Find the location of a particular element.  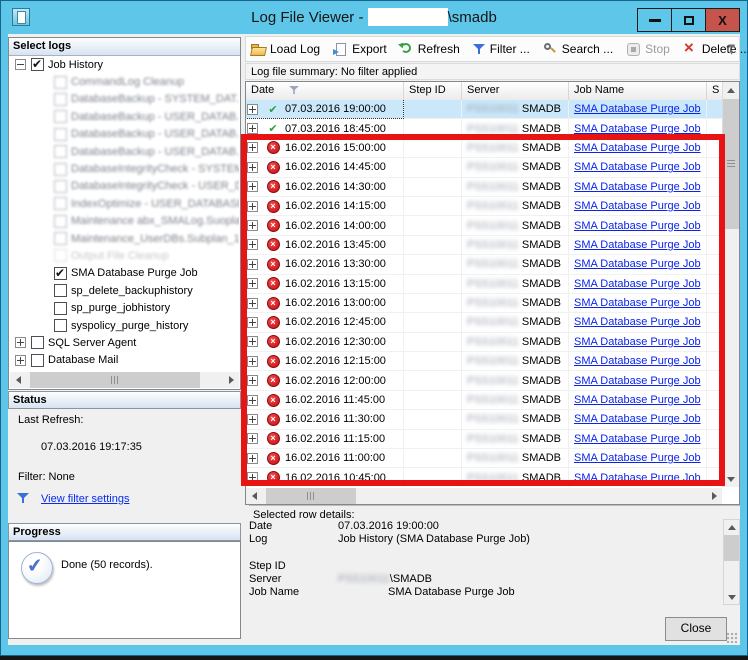

maximize-button is located at coordinates (688, 20).